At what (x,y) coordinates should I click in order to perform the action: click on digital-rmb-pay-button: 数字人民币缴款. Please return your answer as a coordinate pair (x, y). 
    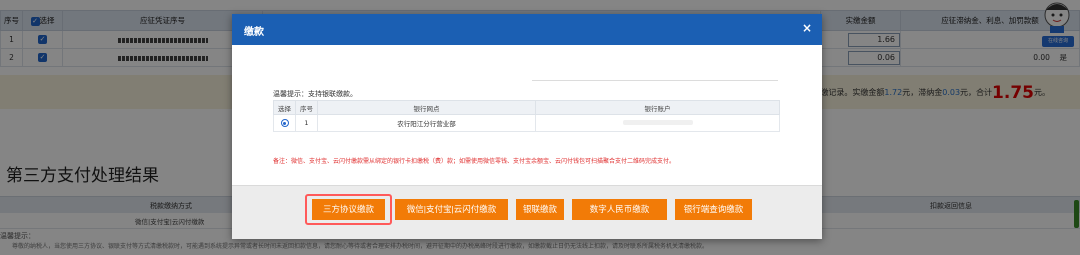
    Looking at the image, I should click on (619, 209).